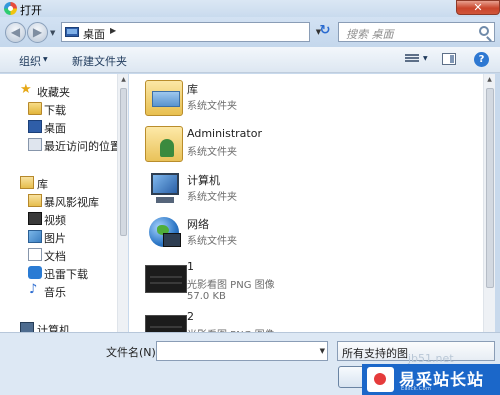 The image size is (500, 395). I want to click on sidebar-item-videos: 视频, so click(59, 219).